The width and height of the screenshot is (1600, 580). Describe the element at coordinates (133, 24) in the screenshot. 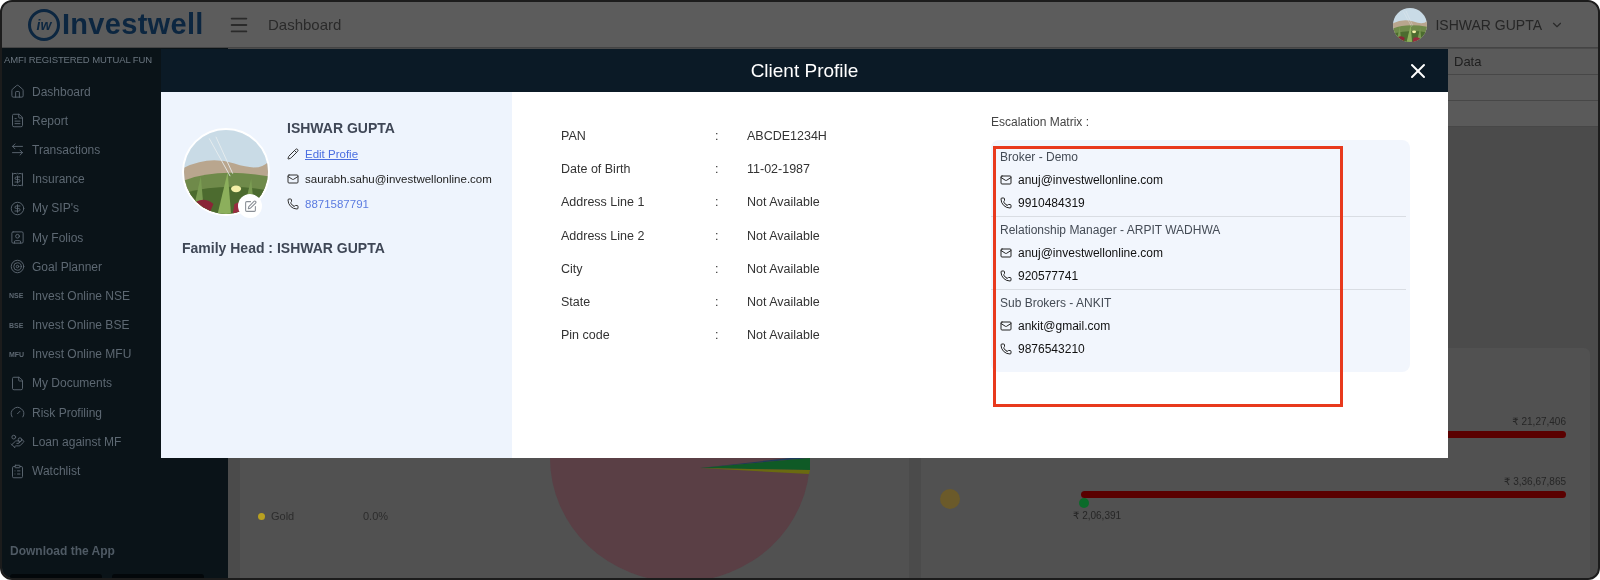

I see `logo-text: Investwell` at that location.